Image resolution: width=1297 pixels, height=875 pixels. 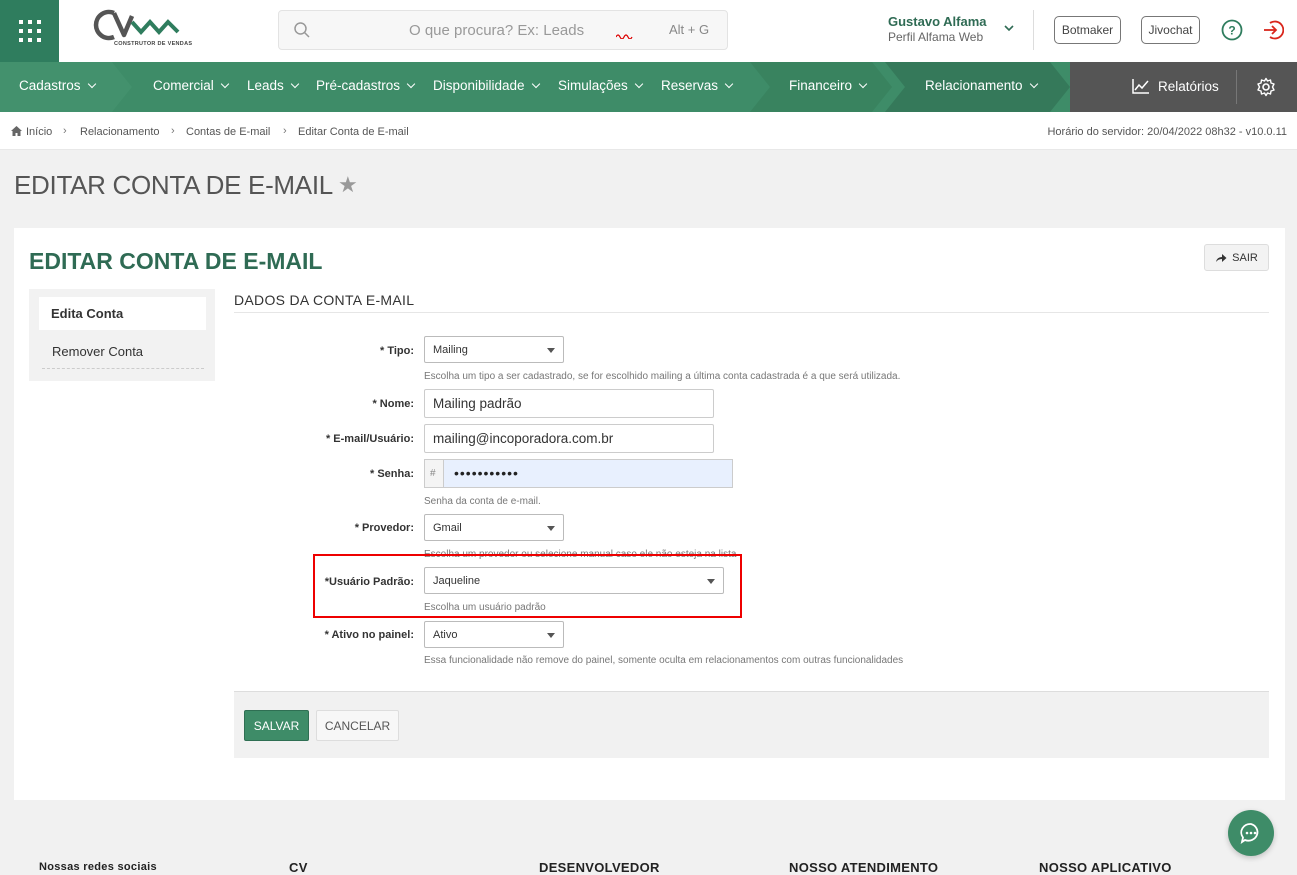 What do you see at coordinates (173, 185) in the screenshot?
I see `page-title: EDITAR CONTA DE E-MAIL` at bounding box center [173, 185].